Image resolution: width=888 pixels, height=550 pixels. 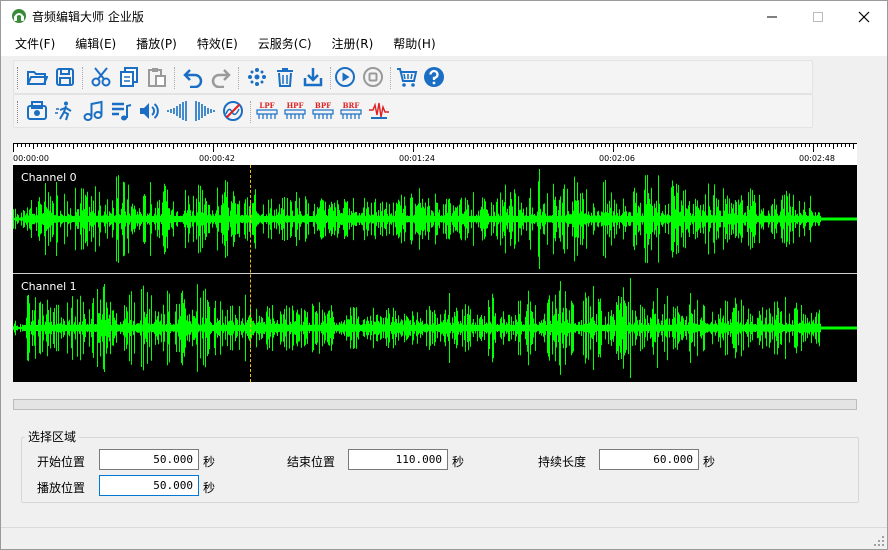 I want to click on mute-icon, so click(x=233, y=111).